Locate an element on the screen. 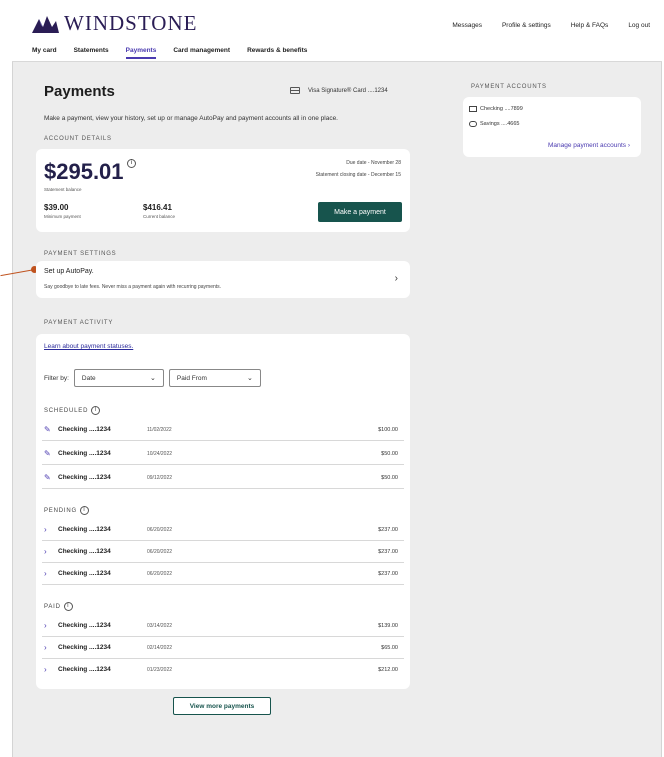 This screenshot has width=664, height=757. nav-rewards-benefits: Rewards & benefits is located at coordinates (277, 53).